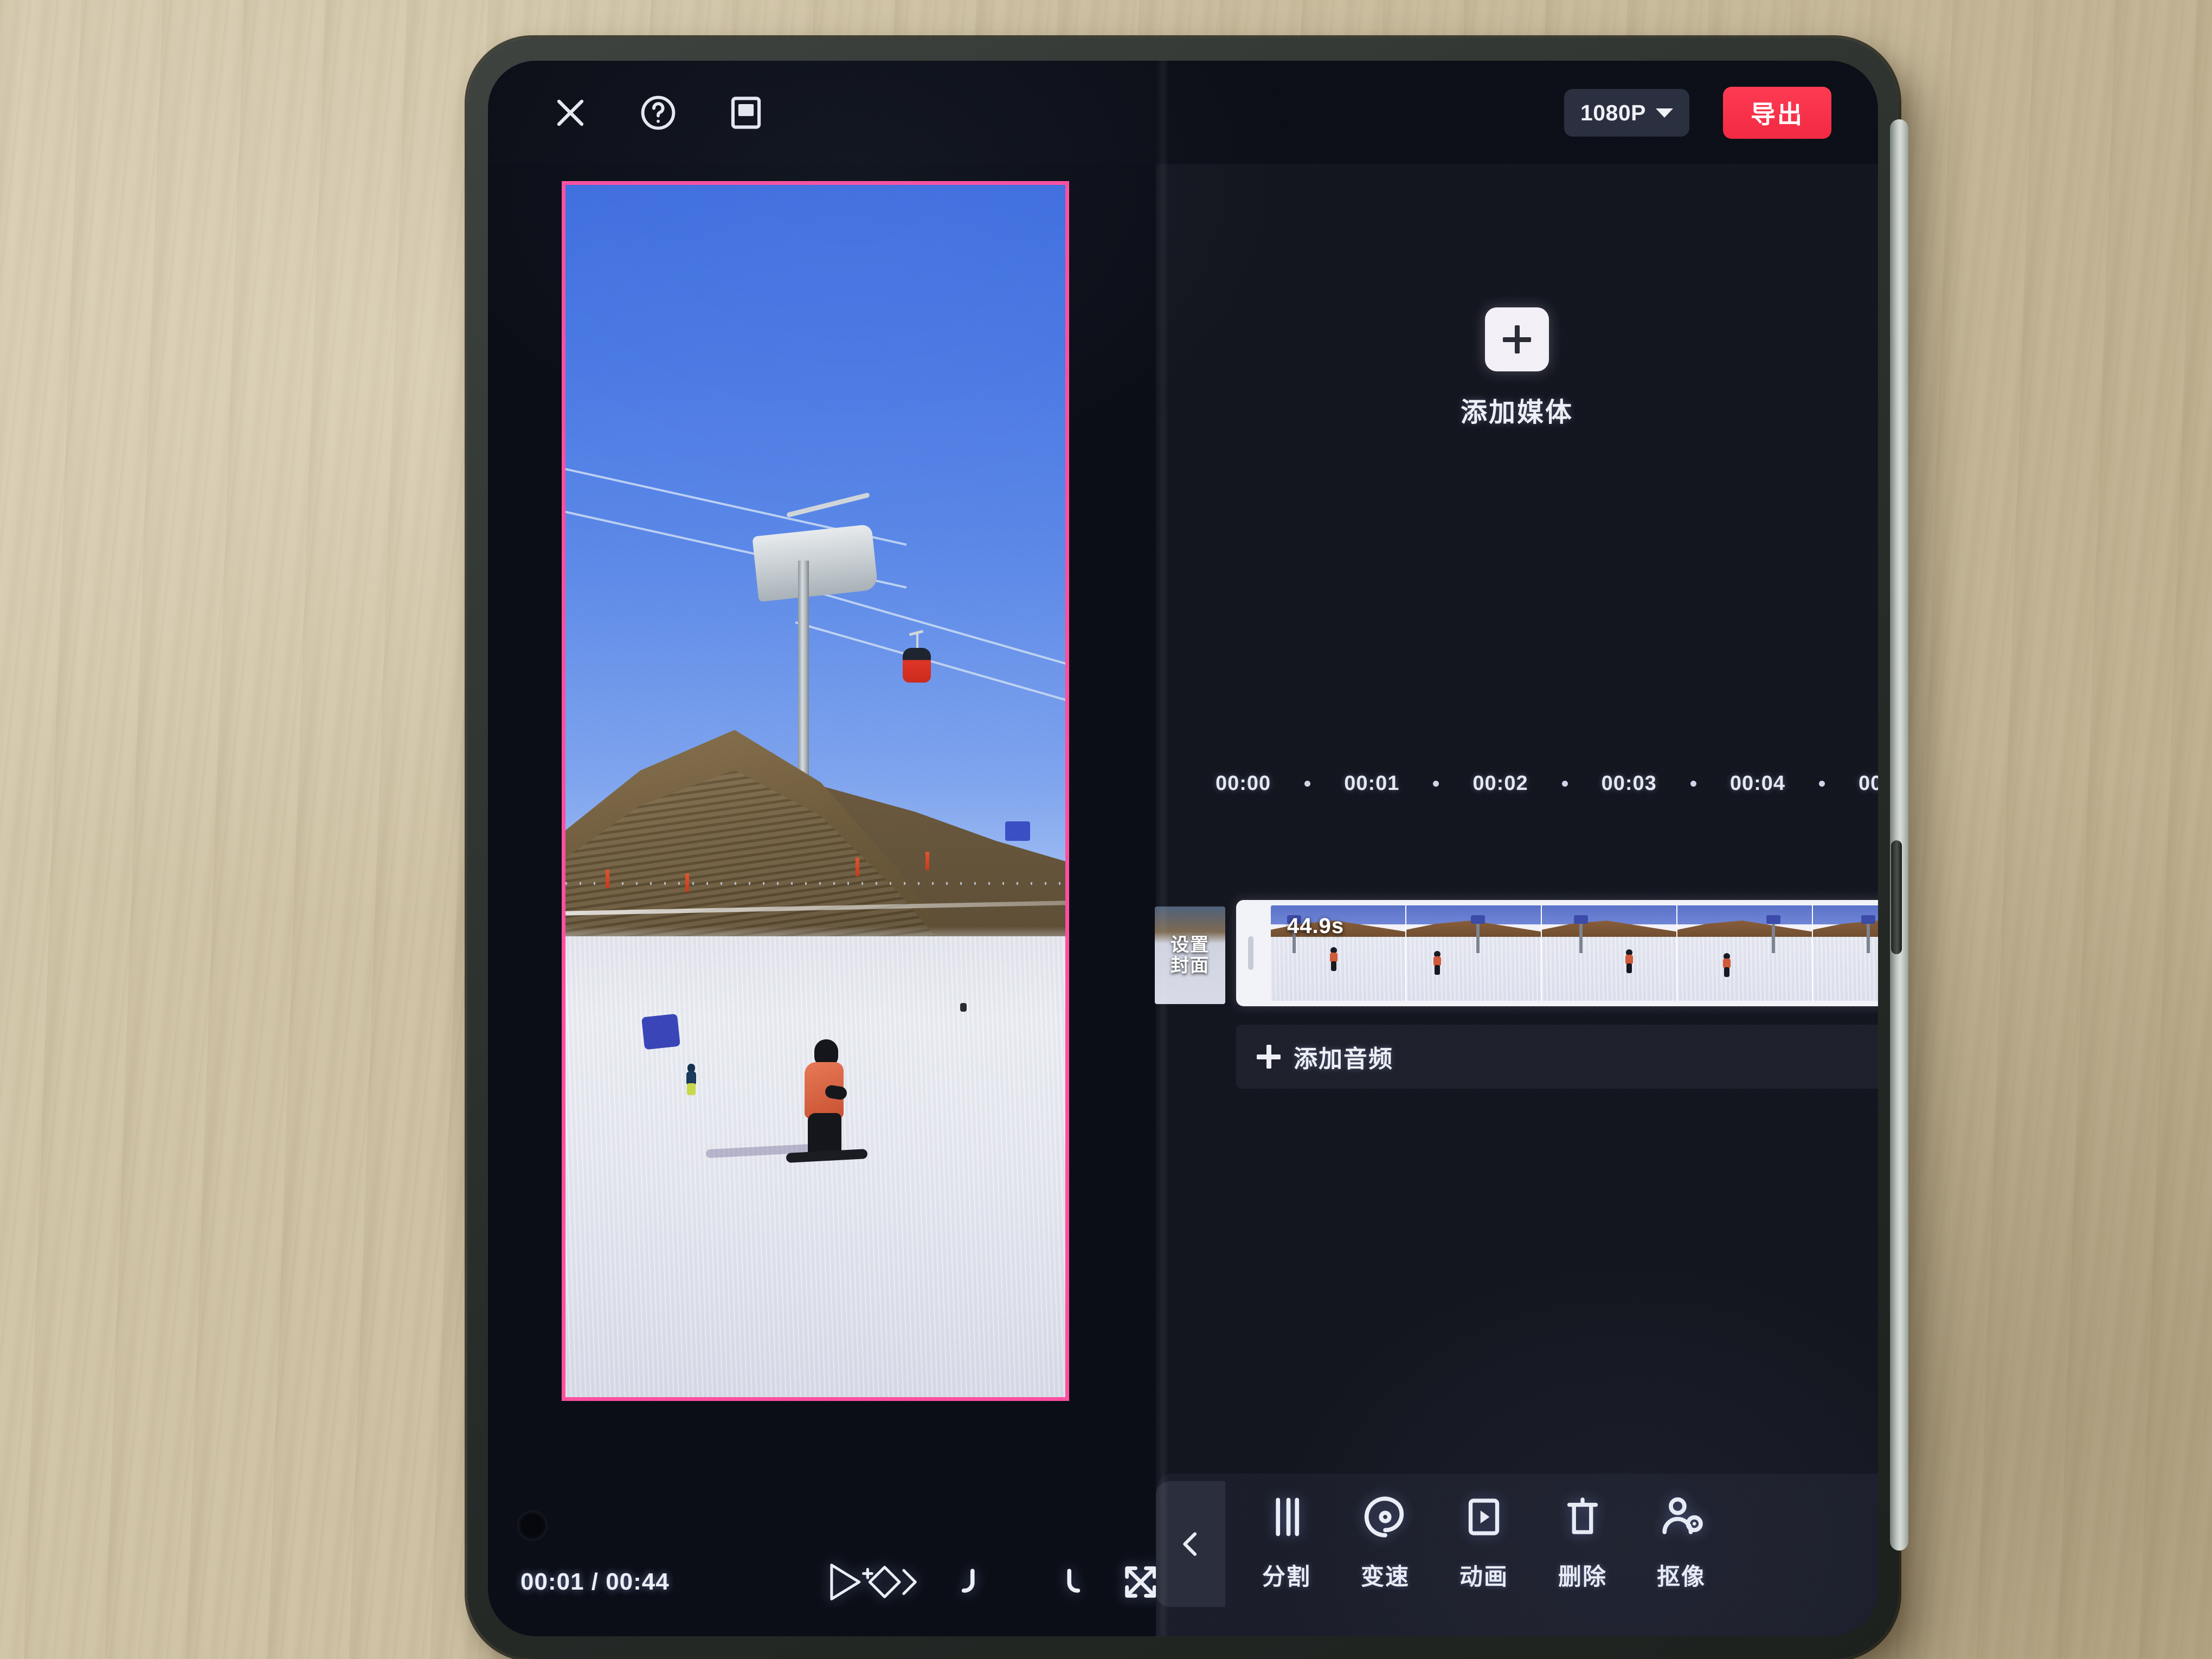 This screenshot has height=1659, width=2212. Describe the element at coordinates (1681, 1517) in the screenshot. I see `cutout-icon` at that location.